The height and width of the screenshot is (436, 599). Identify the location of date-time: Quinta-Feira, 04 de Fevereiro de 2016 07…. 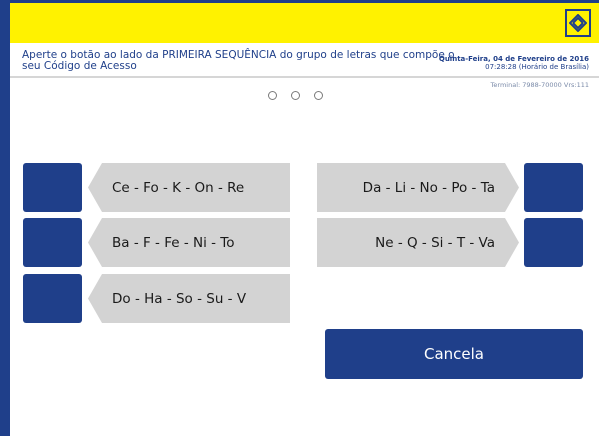
(514, 63).